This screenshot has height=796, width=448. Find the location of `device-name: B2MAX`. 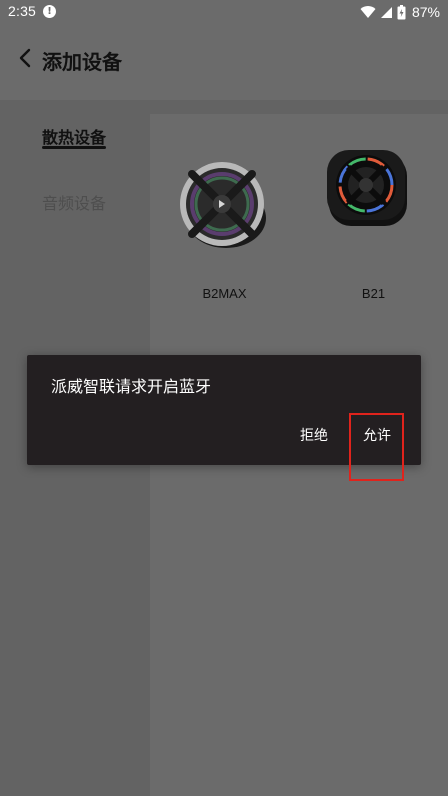

device-name: B2MAX is located at coordinates (224, 293).